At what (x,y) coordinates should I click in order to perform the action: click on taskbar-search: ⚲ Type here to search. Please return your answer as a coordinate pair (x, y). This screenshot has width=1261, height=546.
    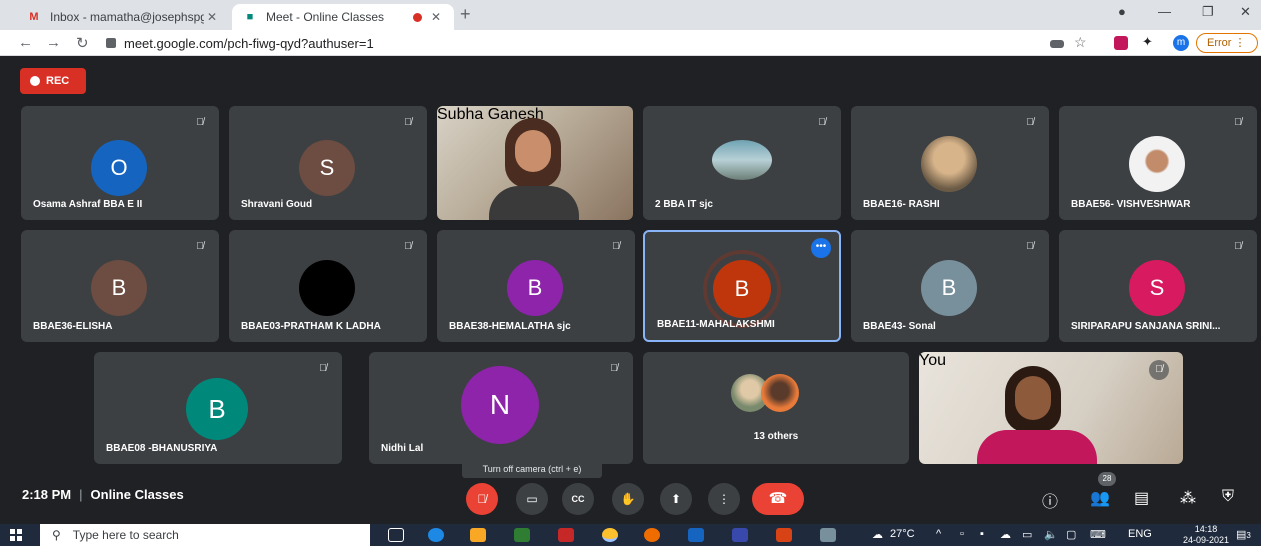
    Looking at the image, I should click on (205, 535).